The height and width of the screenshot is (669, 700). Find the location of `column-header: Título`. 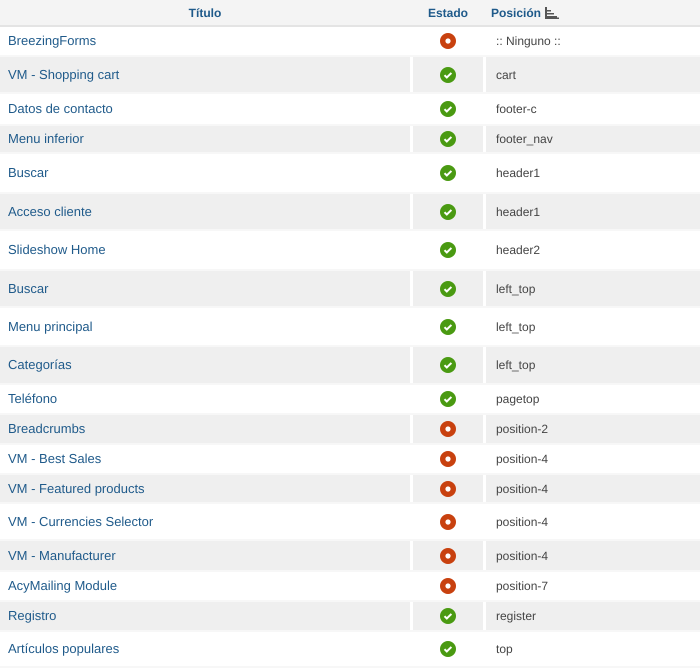

column-header: Título is located at coordinates (205, 13).